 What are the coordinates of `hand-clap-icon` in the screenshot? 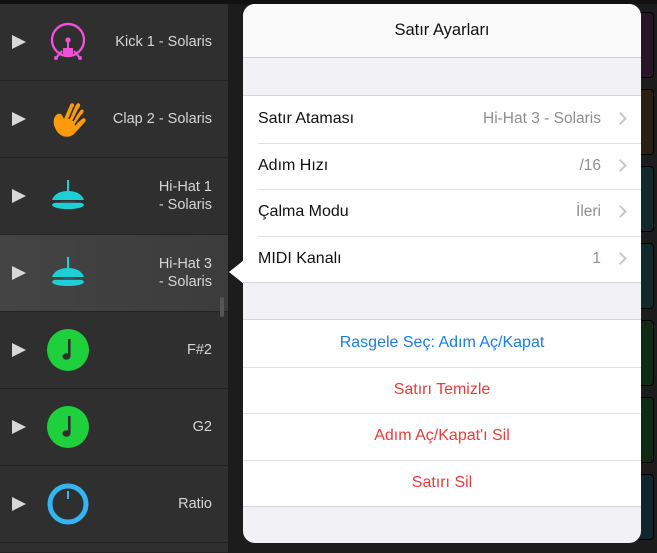 It's located at (69, 120).